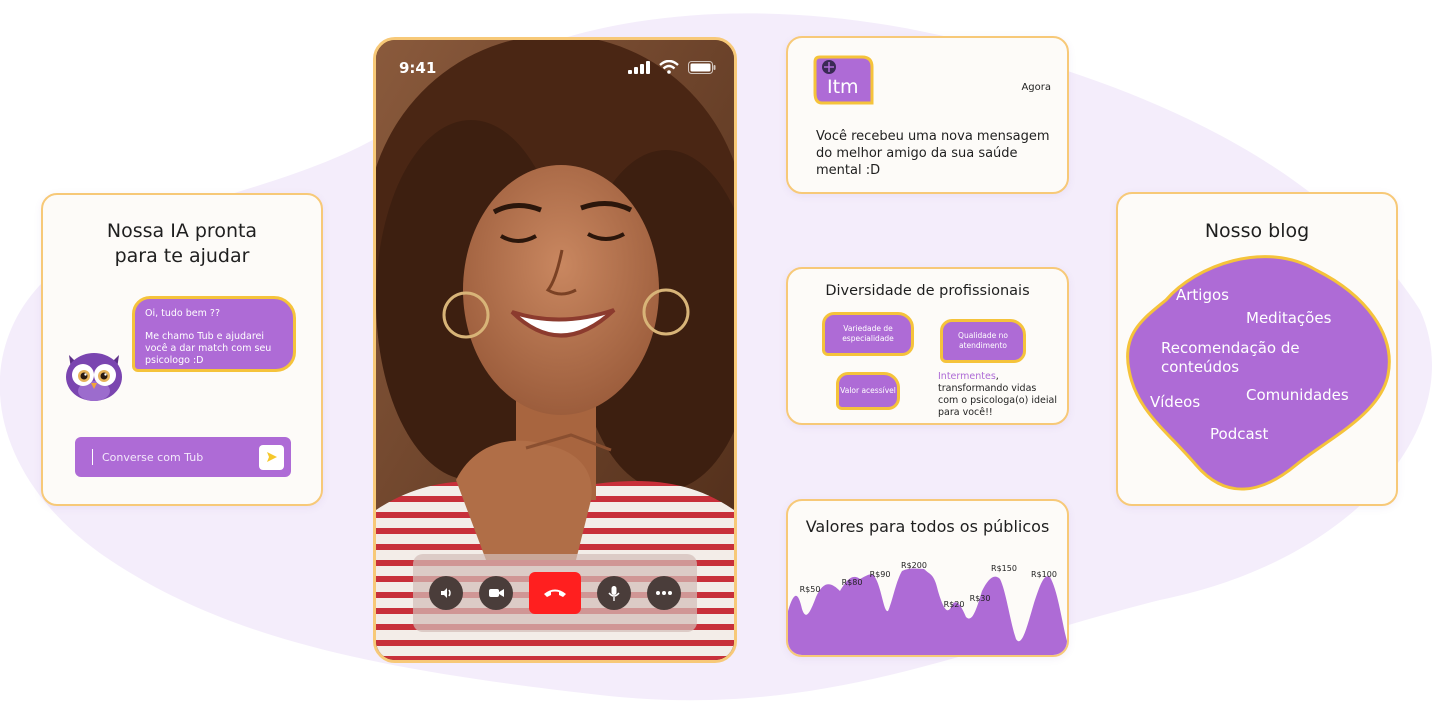 The height and width of the screenshot is (705, 1440). I want to click on intermentes-logo: Itm, so click(843, 80).